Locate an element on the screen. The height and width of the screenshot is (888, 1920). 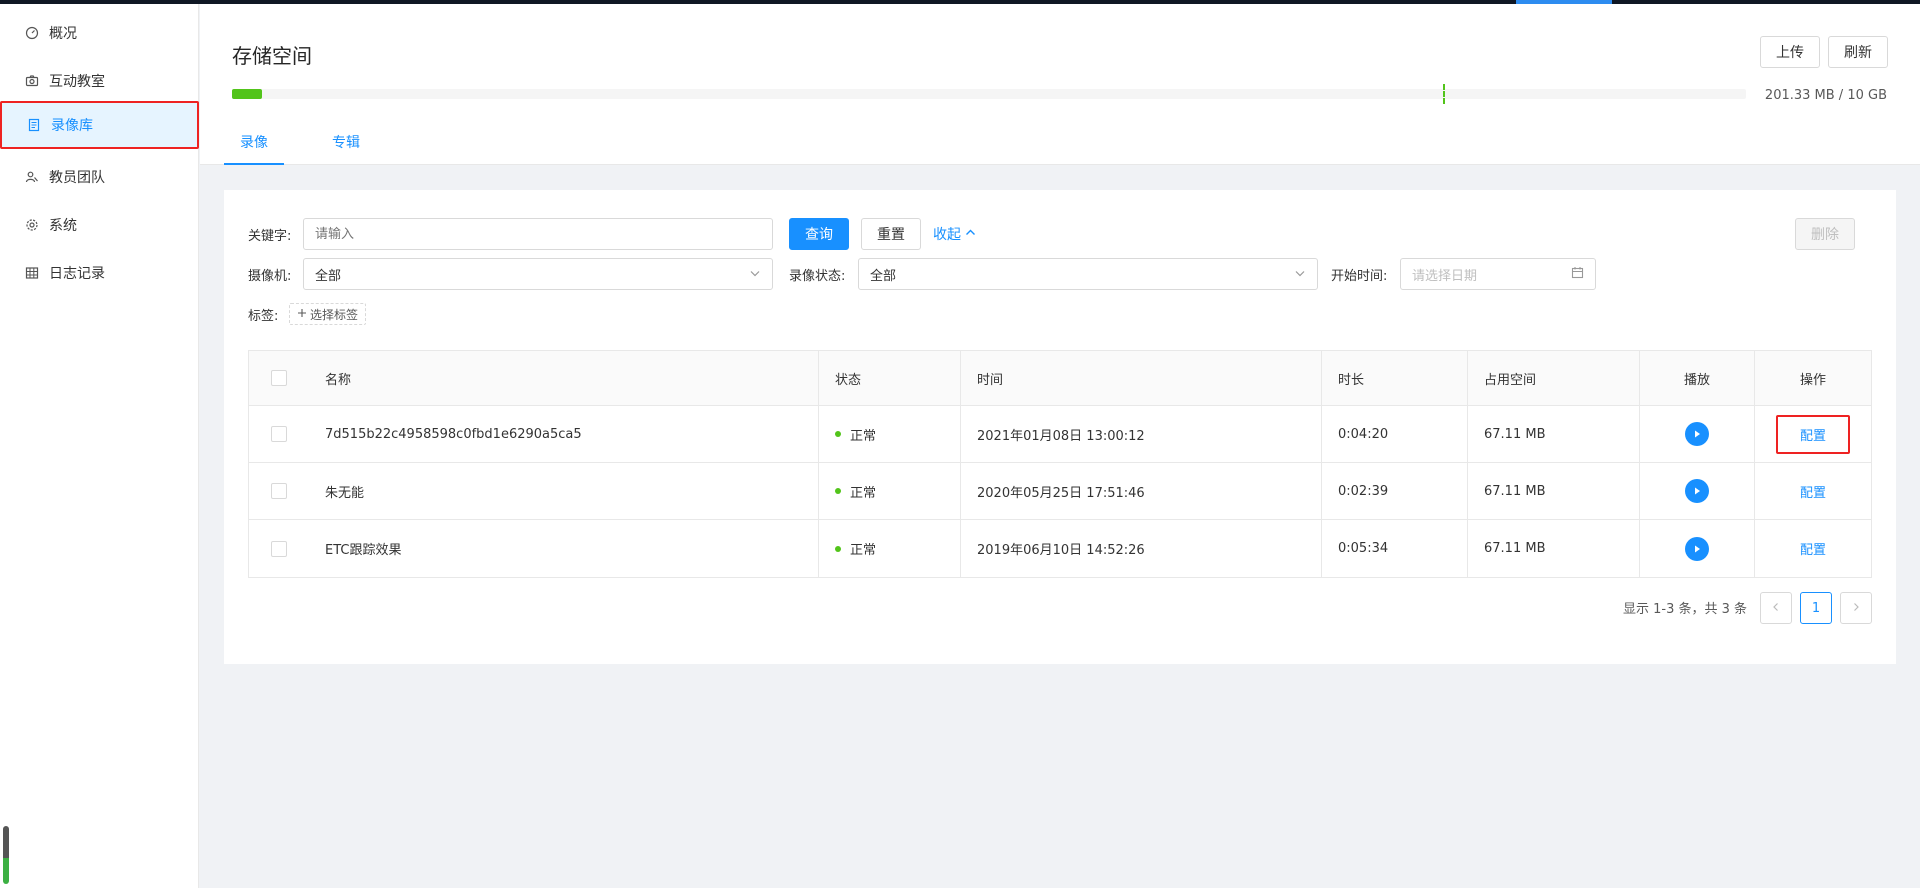
column-header-play: 播放 is located at coordinates (1697, 378).